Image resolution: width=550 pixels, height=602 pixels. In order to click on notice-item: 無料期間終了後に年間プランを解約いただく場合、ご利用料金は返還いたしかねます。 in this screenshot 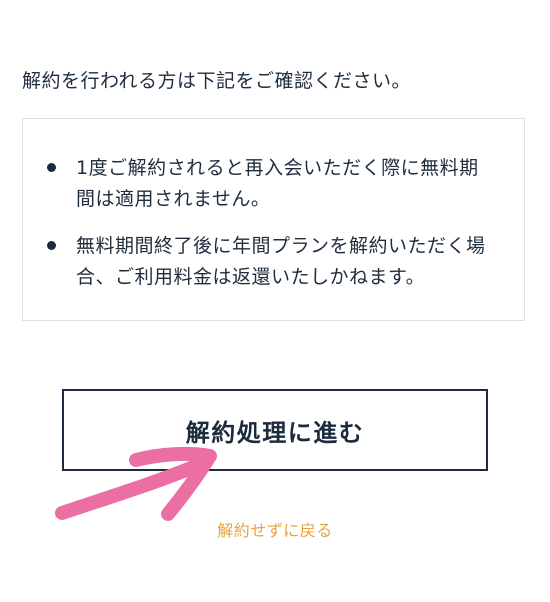, I will do `click(273, 262)`.